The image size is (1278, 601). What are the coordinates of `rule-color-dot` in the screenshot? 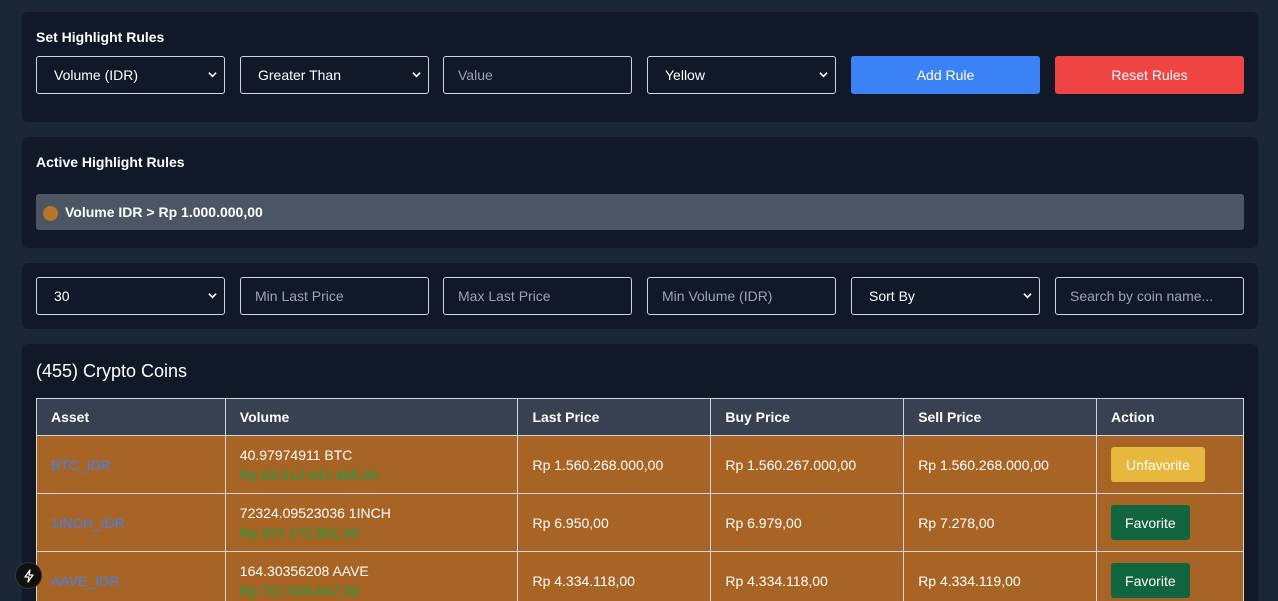 It's located at (50, 213).